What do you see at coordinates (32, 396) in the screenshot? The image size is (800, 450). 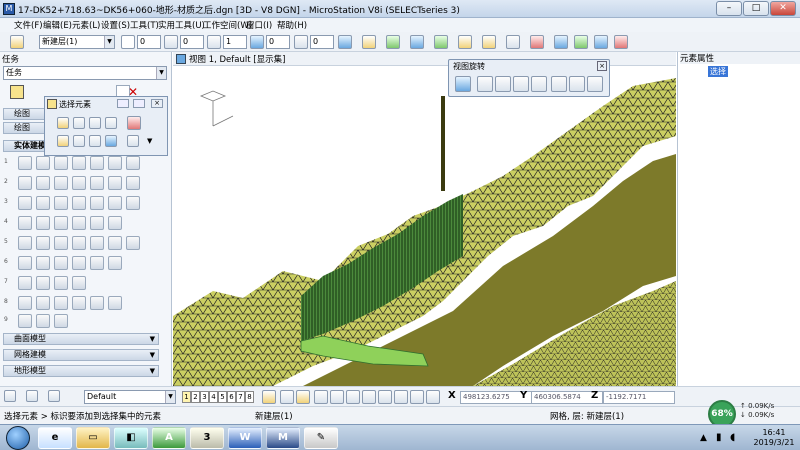 I see `forward-arrow-icon` at bounding box center [32, 396].